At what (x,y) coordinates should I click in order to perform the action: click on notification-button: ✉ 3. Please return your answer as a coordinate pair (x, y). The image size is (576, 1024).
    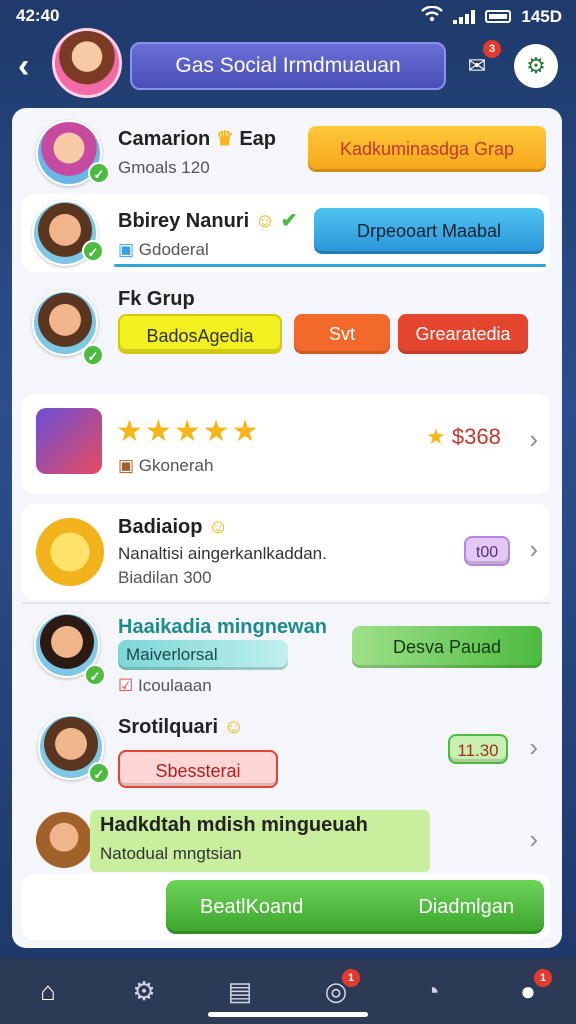
    Looking at the image, I should click on (478, 64).